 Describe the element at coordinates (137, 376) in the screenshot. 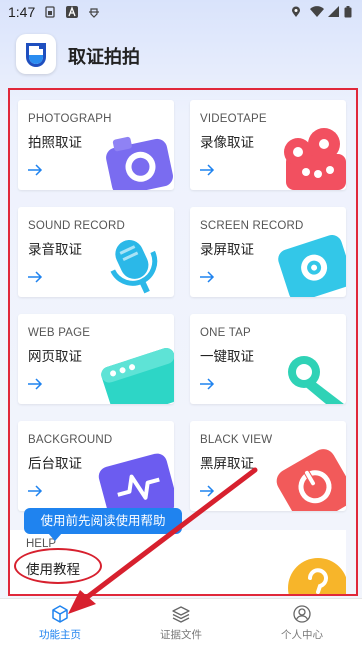

I see `browser-icon` at that location.